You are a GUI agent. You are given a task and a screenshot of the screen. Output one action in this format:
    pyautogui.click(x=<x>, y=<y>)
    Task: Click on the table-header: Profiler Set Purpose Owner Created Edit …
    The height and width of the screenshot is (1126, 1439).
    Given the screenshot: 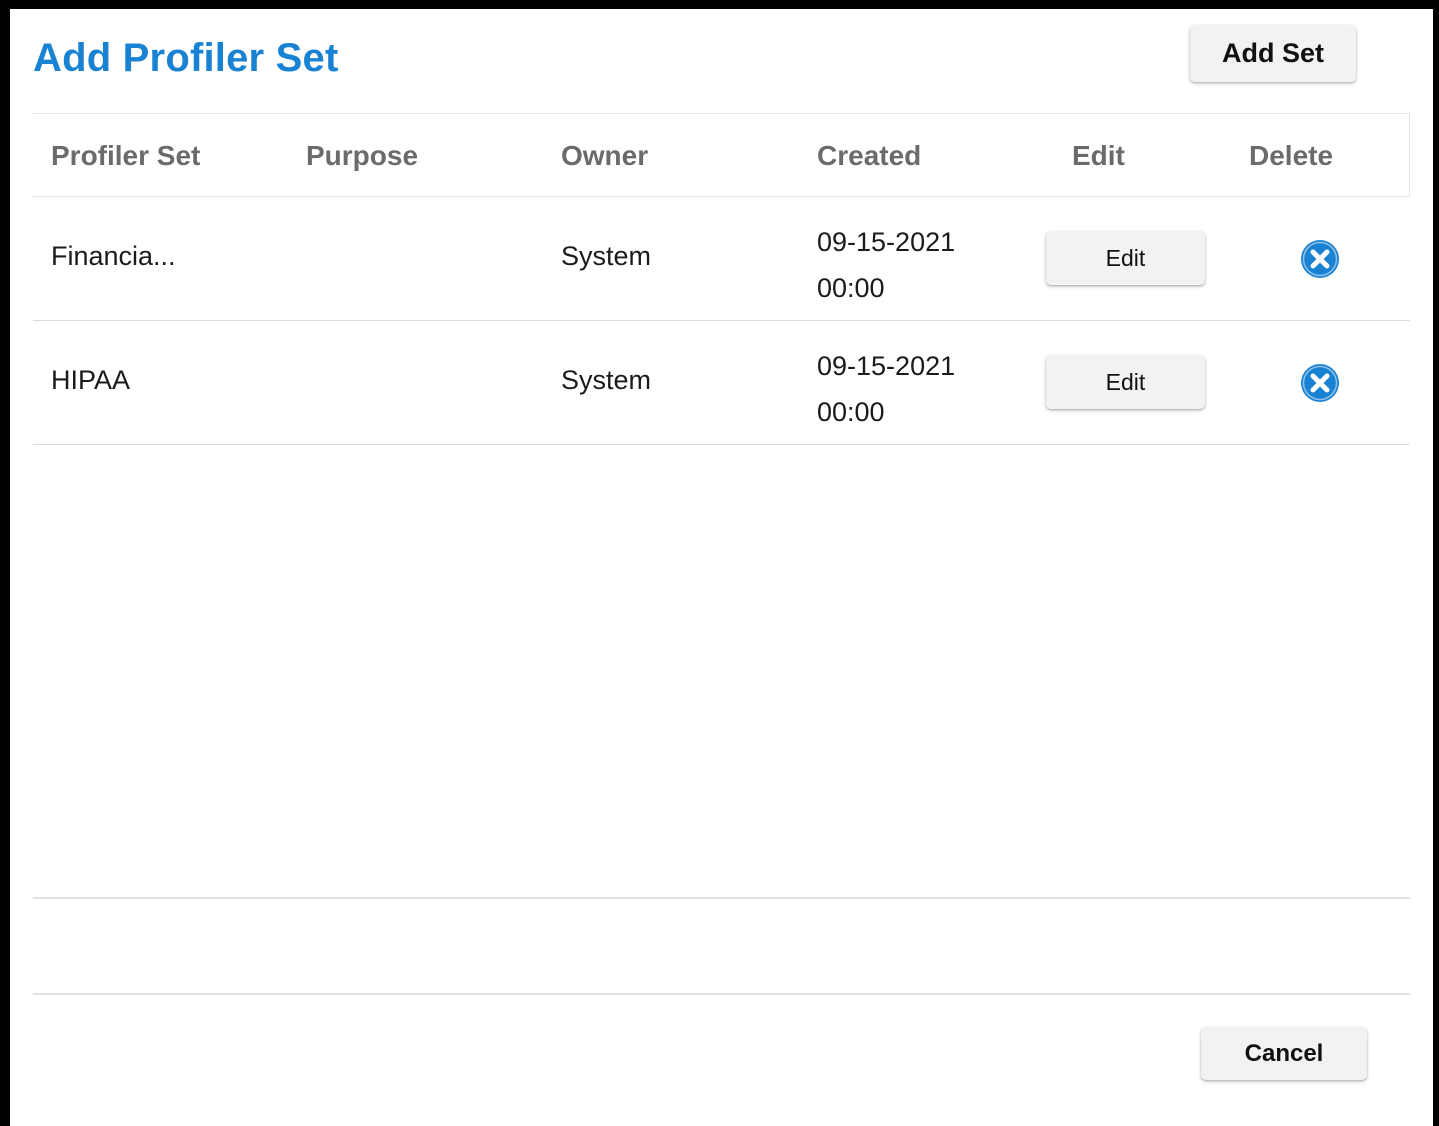 What is the action you would take?
    pyautogui.click(x=721, y=155)
    